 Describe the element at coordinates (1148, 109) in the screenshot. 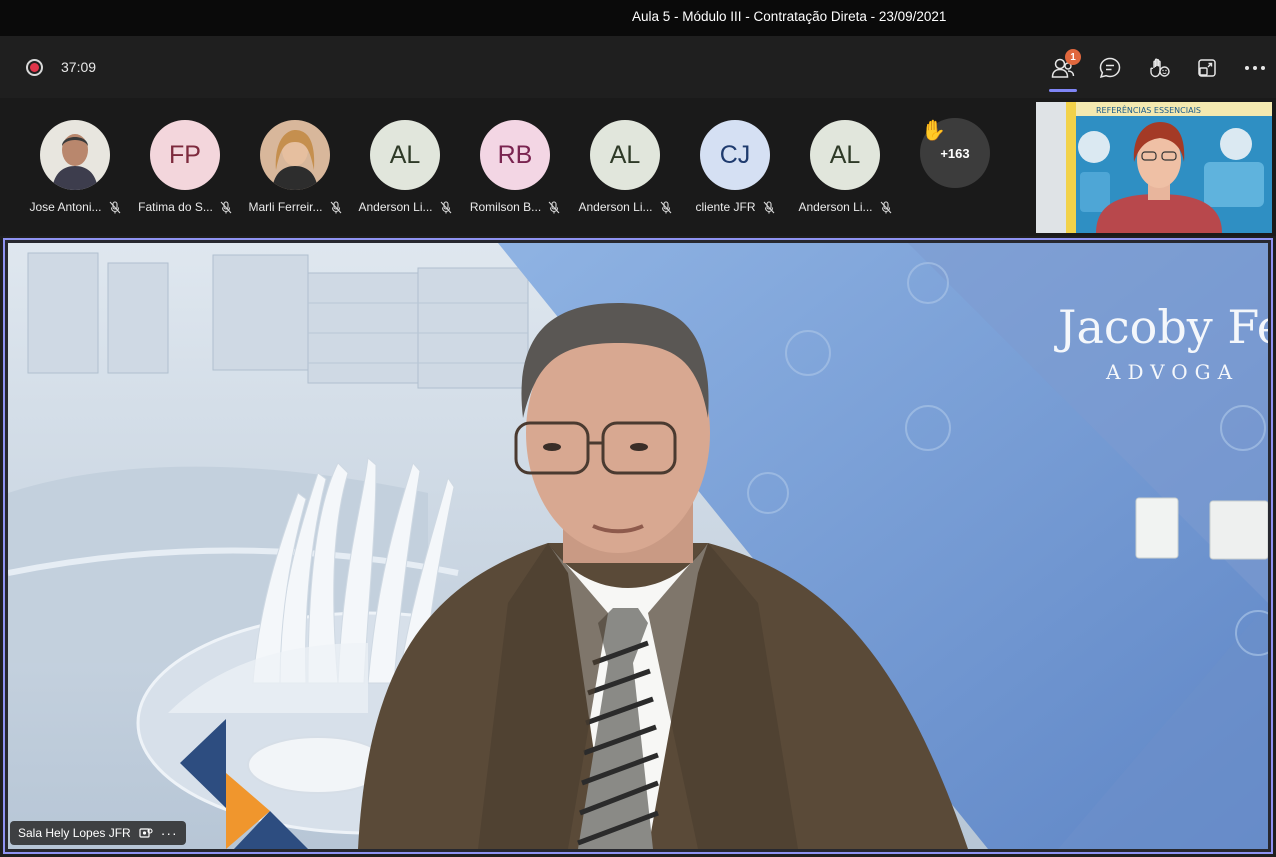

I see `self-view-banner: REFERÊNCIAS ESSENCIAIS` at that location.